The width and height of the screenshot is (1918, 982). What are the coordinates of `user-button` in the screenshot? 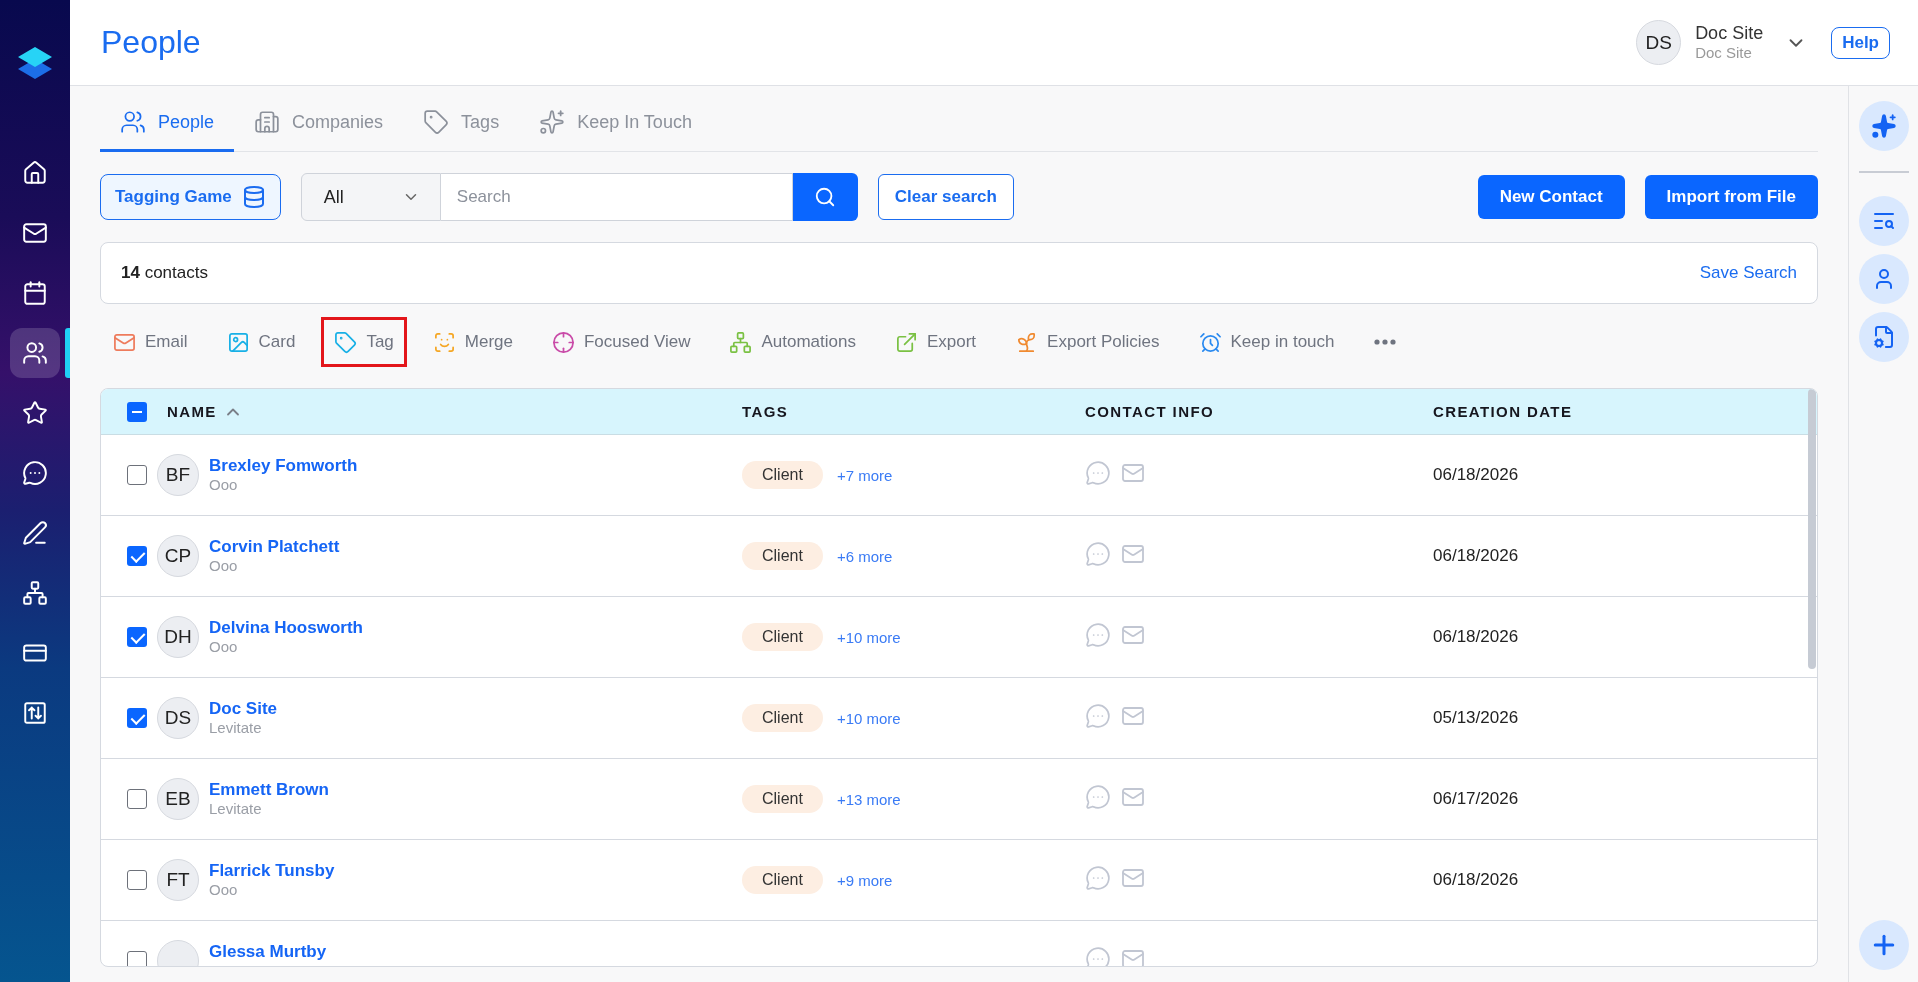 It's located at (1883, 279).